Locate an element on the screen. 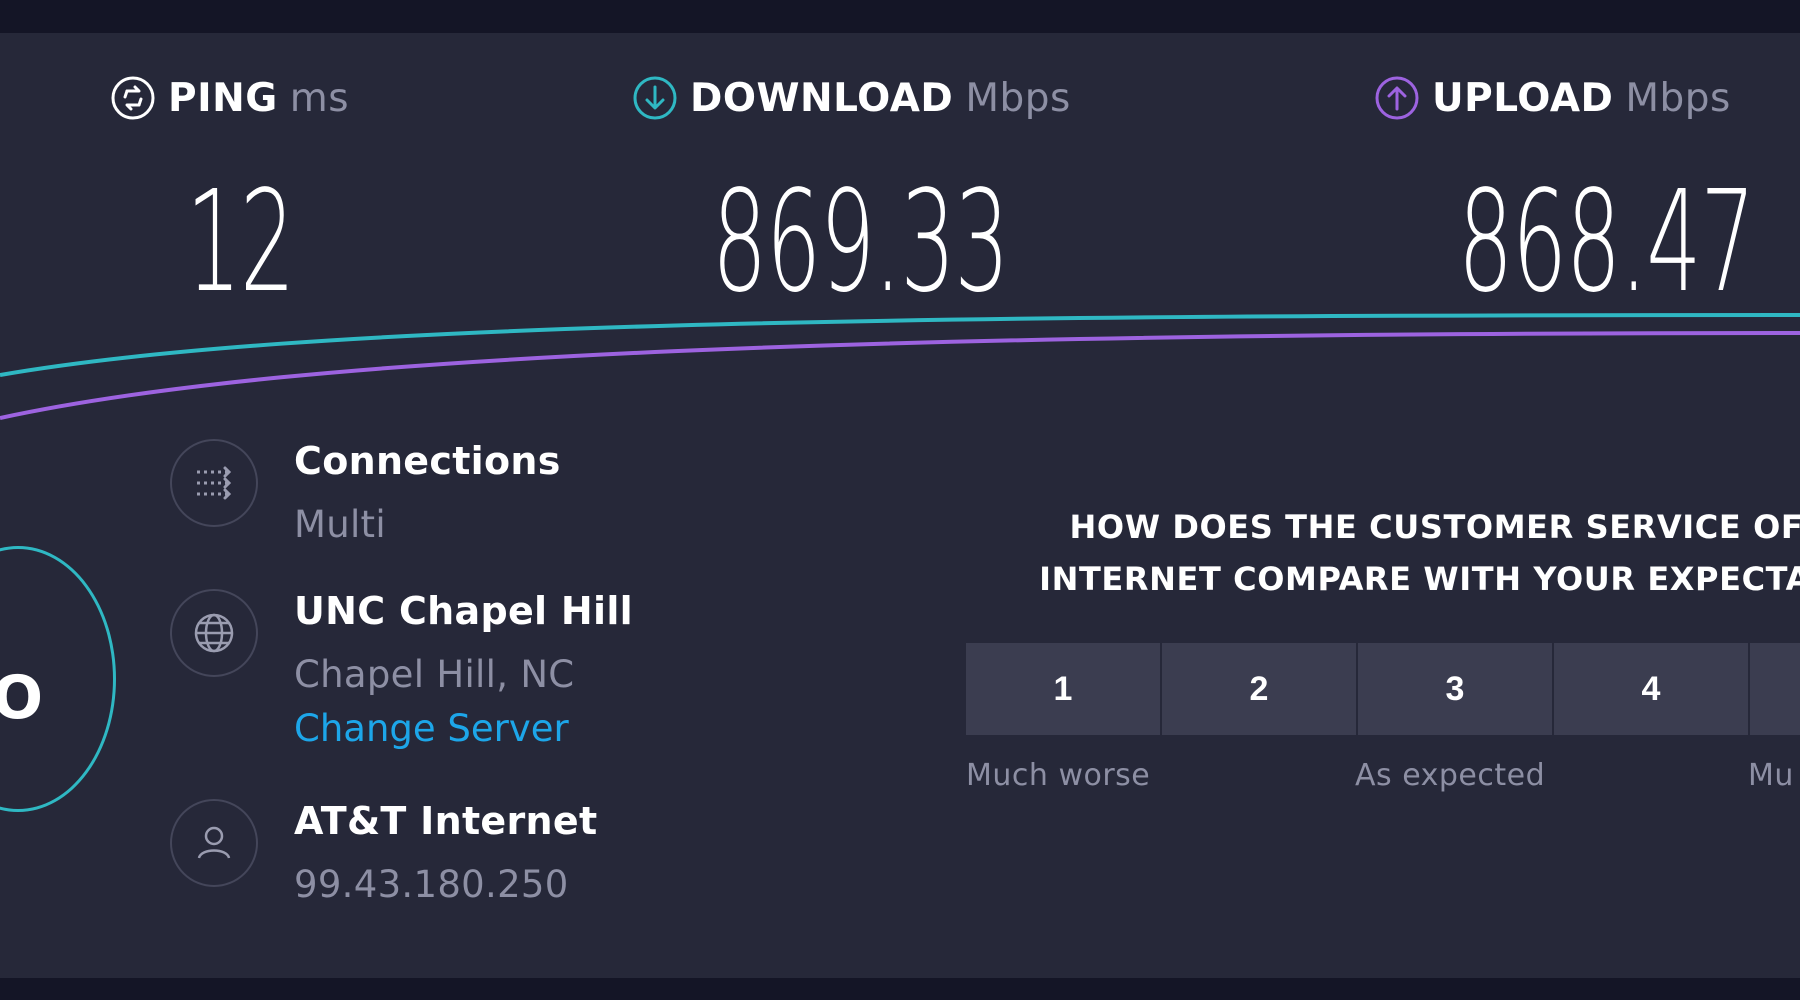 The height and width of the screenshot is (1000, 1800). ping-label: PING is located at coordinates (223, 98).